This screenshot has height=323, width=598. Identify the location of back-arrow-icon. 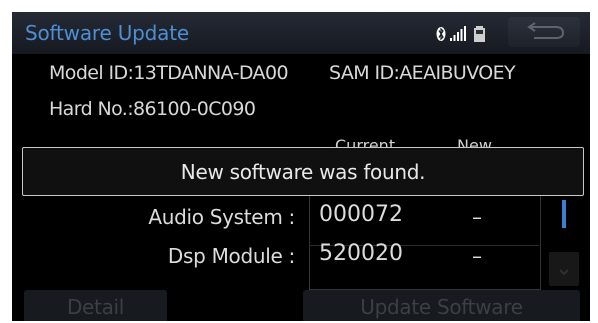
(546, 30).